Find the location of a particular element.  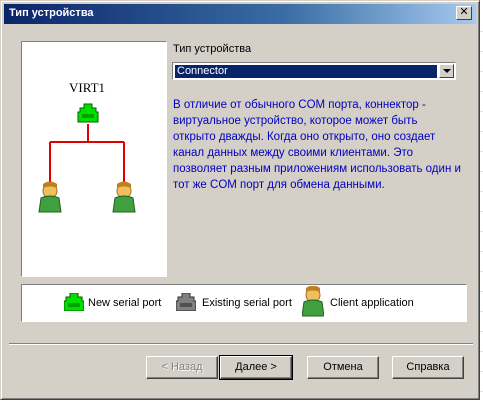

cancel-button: Отмена is located at coordinates (343, 367).